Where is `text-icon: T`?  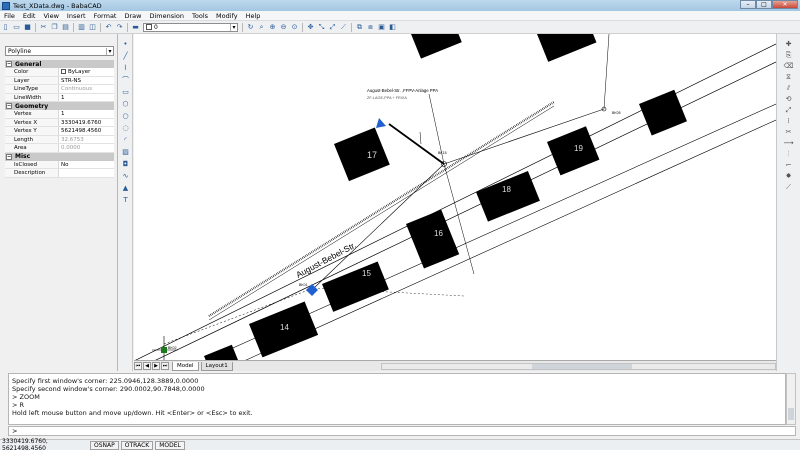
text-icon: T is located at coordinates (126, 200).